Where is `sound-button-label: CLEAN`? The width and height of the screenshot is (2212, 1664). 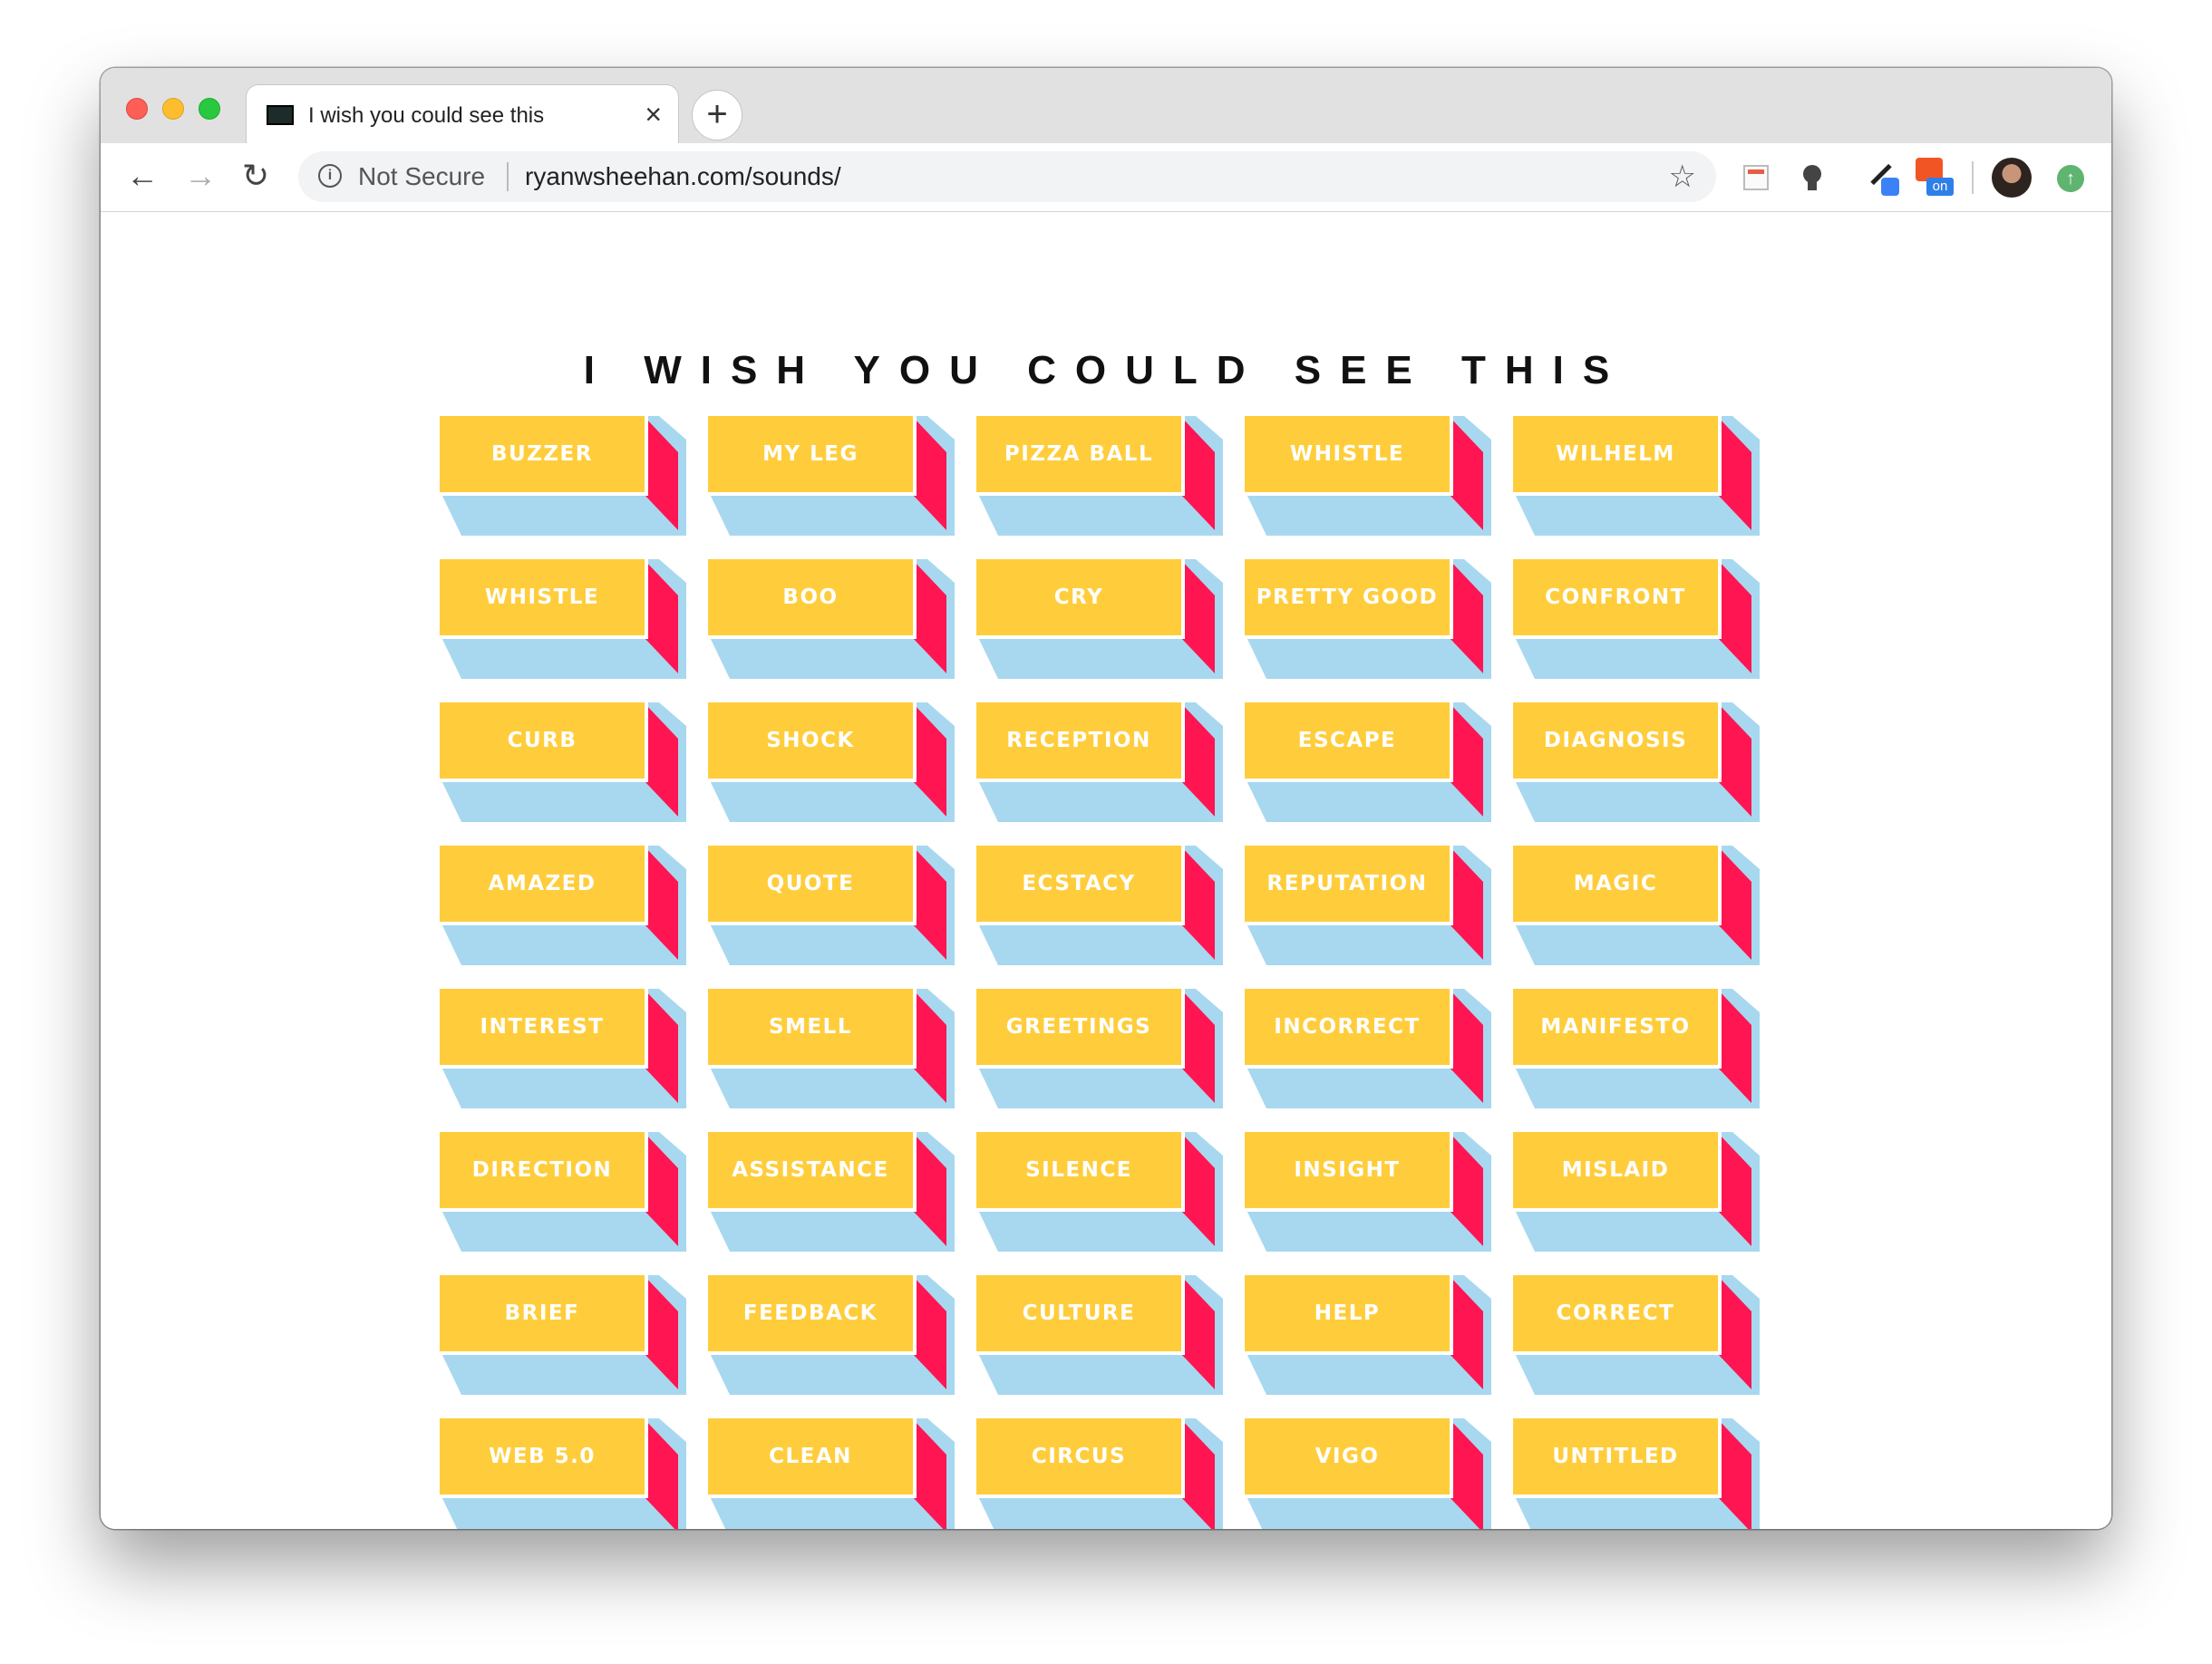 sound-button-label: CLEAN is located at coordinates (810, 1456).